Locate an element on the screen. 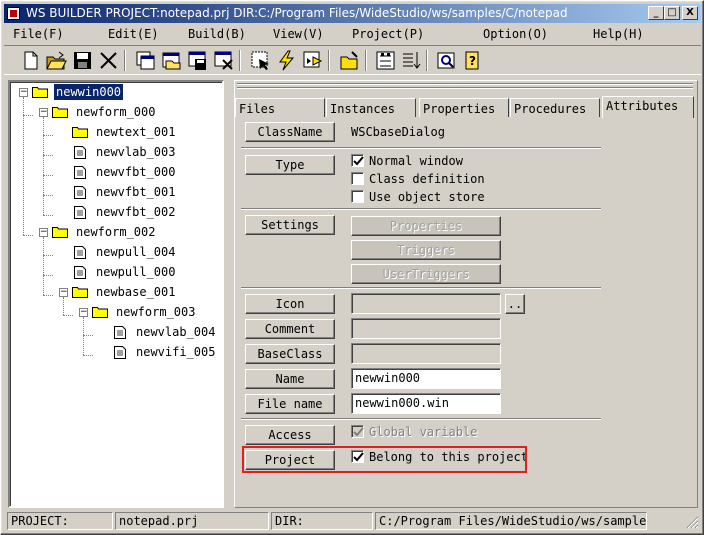  classname-button: ClassName is located at coordinates (290, 132).